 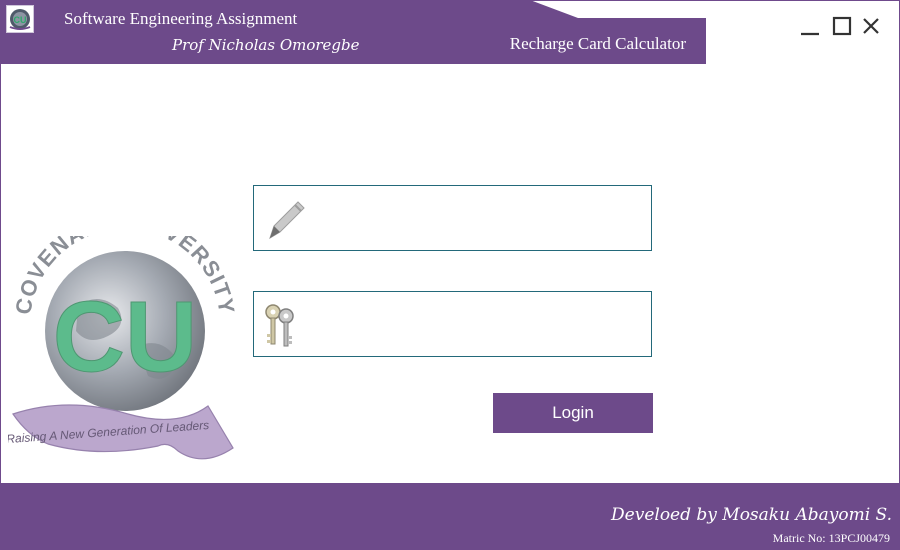 I want to click on university-logo-icon: CU, so click(x=20, y=19).